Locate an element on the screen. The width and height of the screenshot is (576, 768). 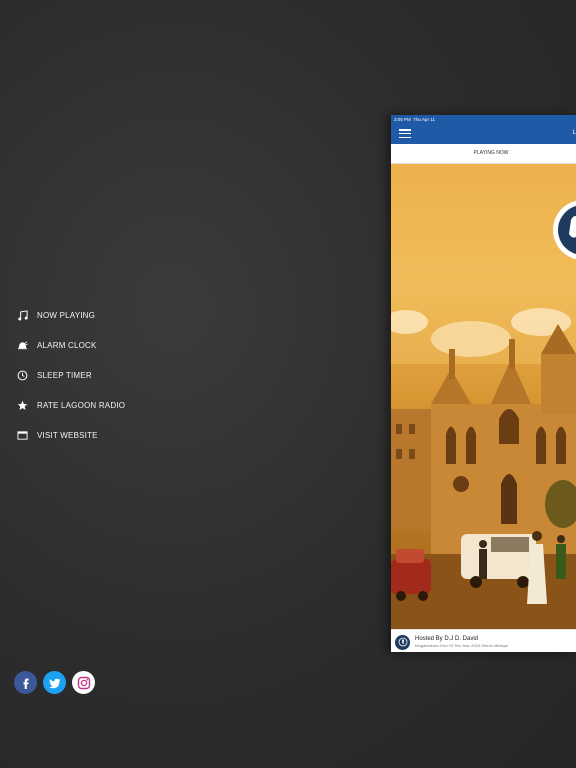
instagram-icon is located at coordinates (83, 682).